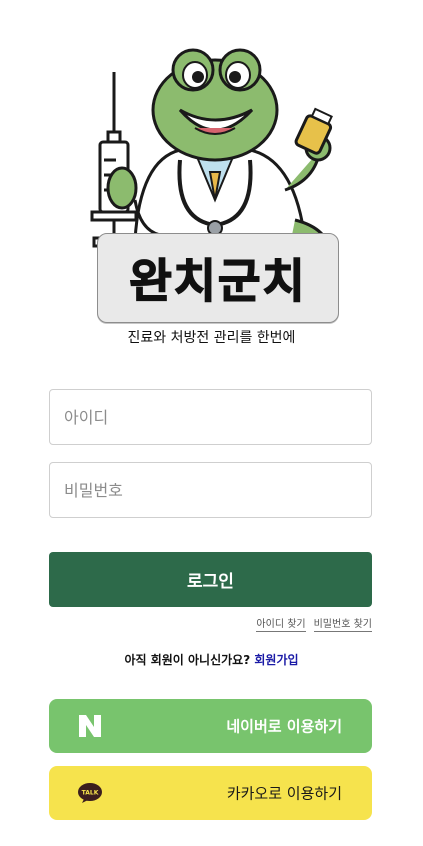 This screenshot has height=846, width=423. Describe the element at coordinates (210, 417) in the screenshot. I see `id-input` at that location.